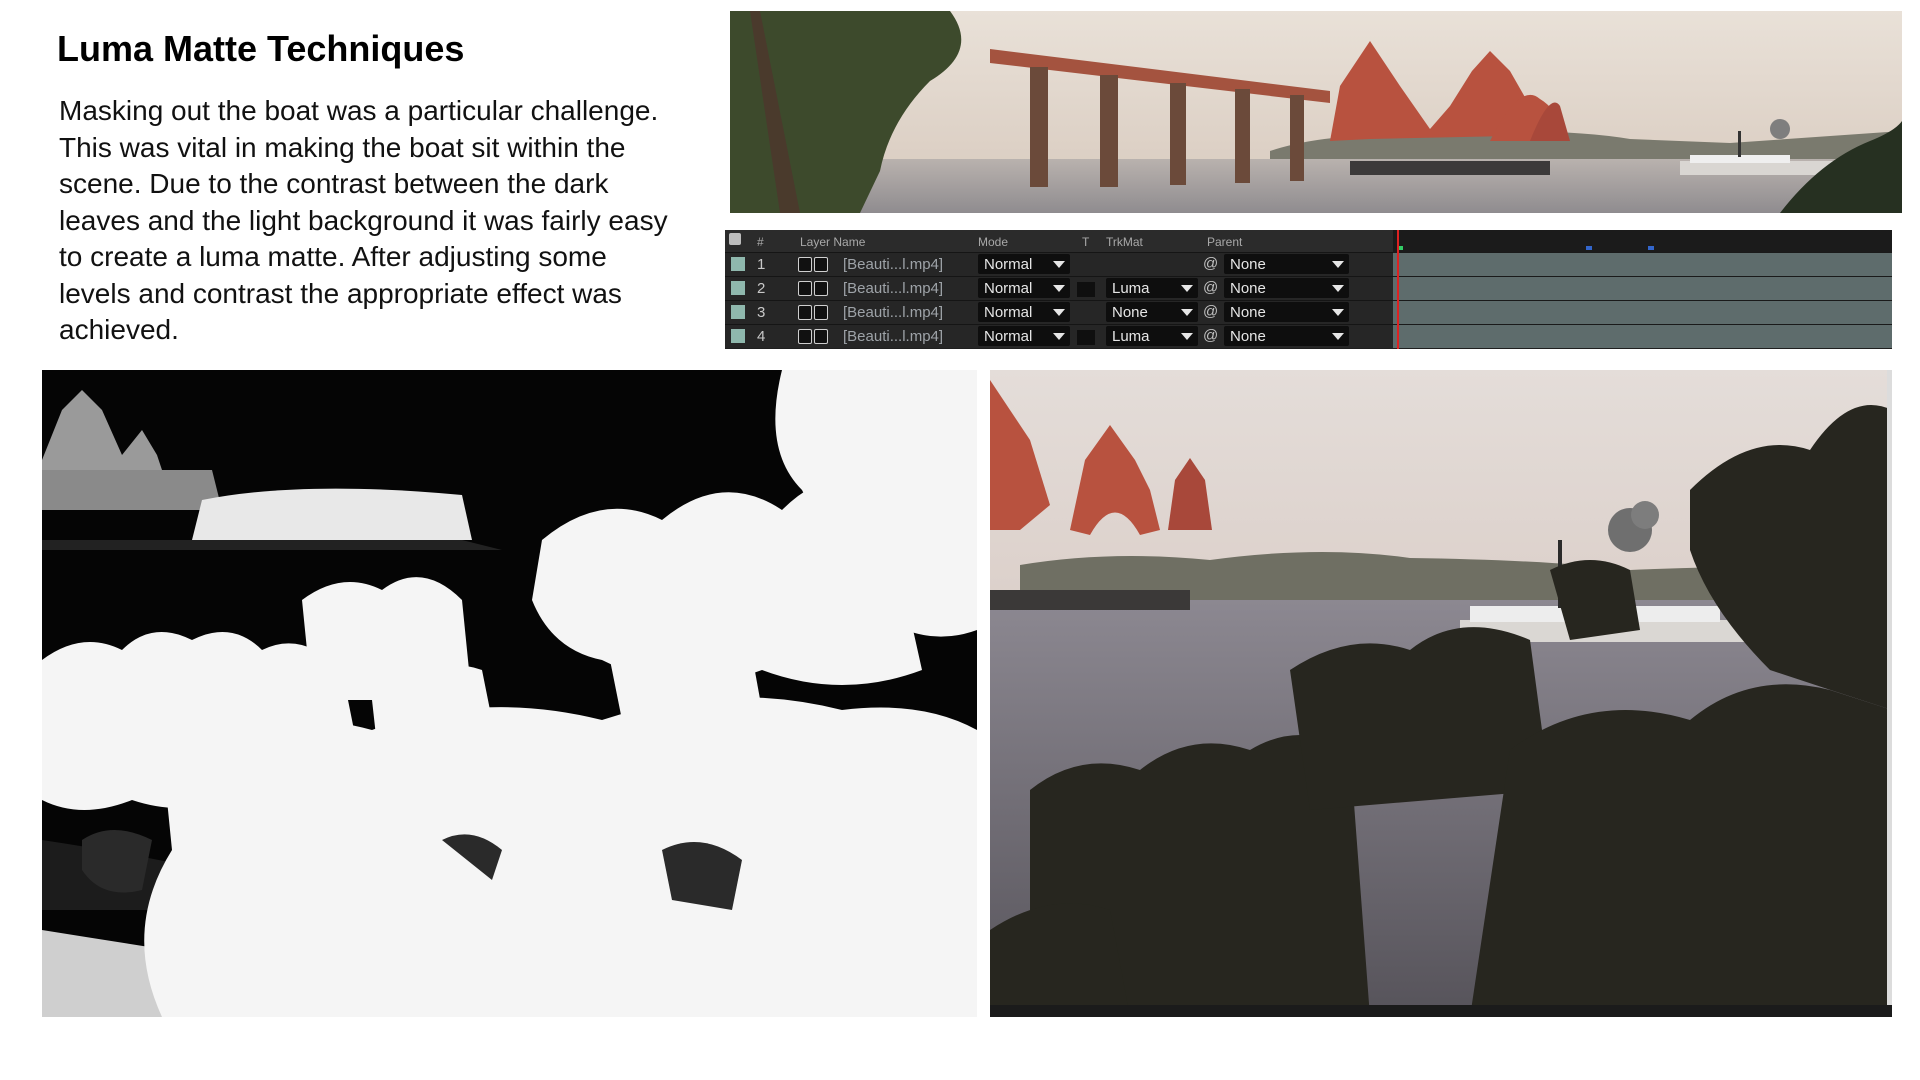 Image resolution: width=1920 pixels, height=1080 pixels. I want to click on layer-index: 4, so click(761, 336).